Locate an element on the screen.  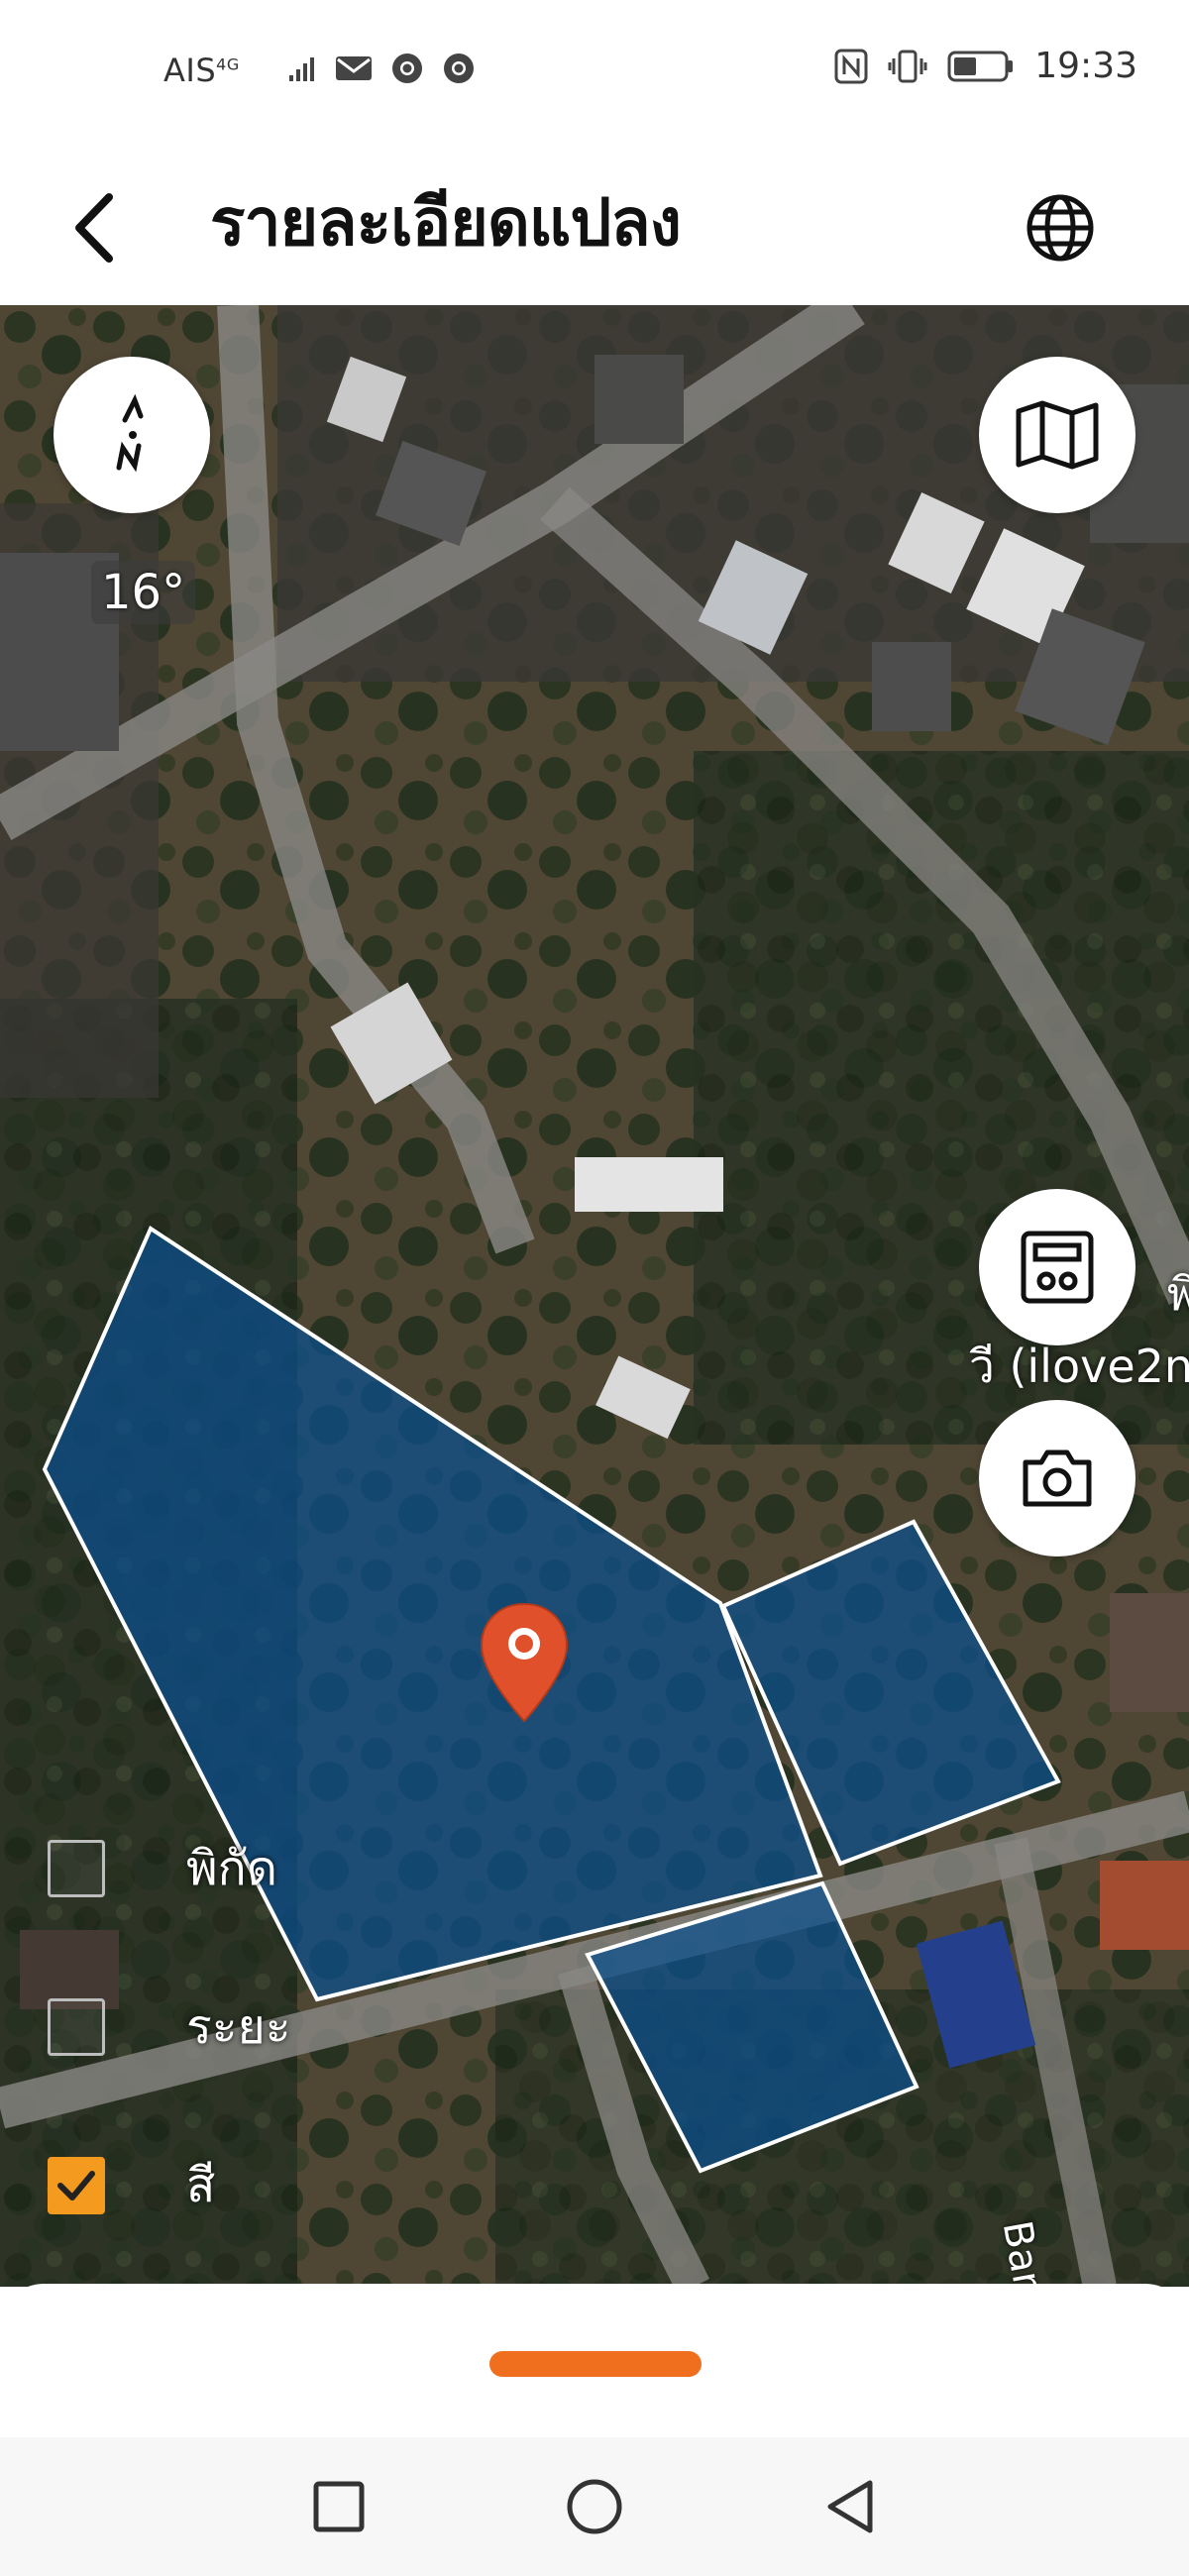
triangle-back-icon is located at coordinates (850, 2507).